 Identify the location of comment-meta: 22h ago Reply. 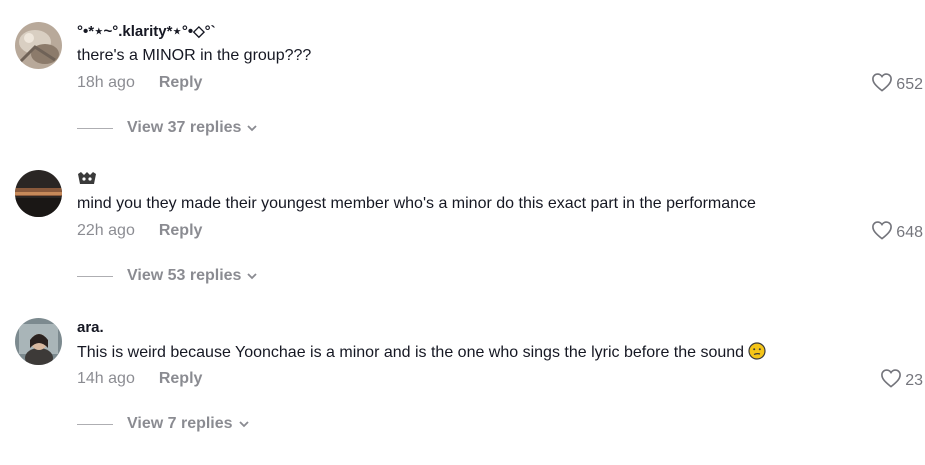
(139, 231).